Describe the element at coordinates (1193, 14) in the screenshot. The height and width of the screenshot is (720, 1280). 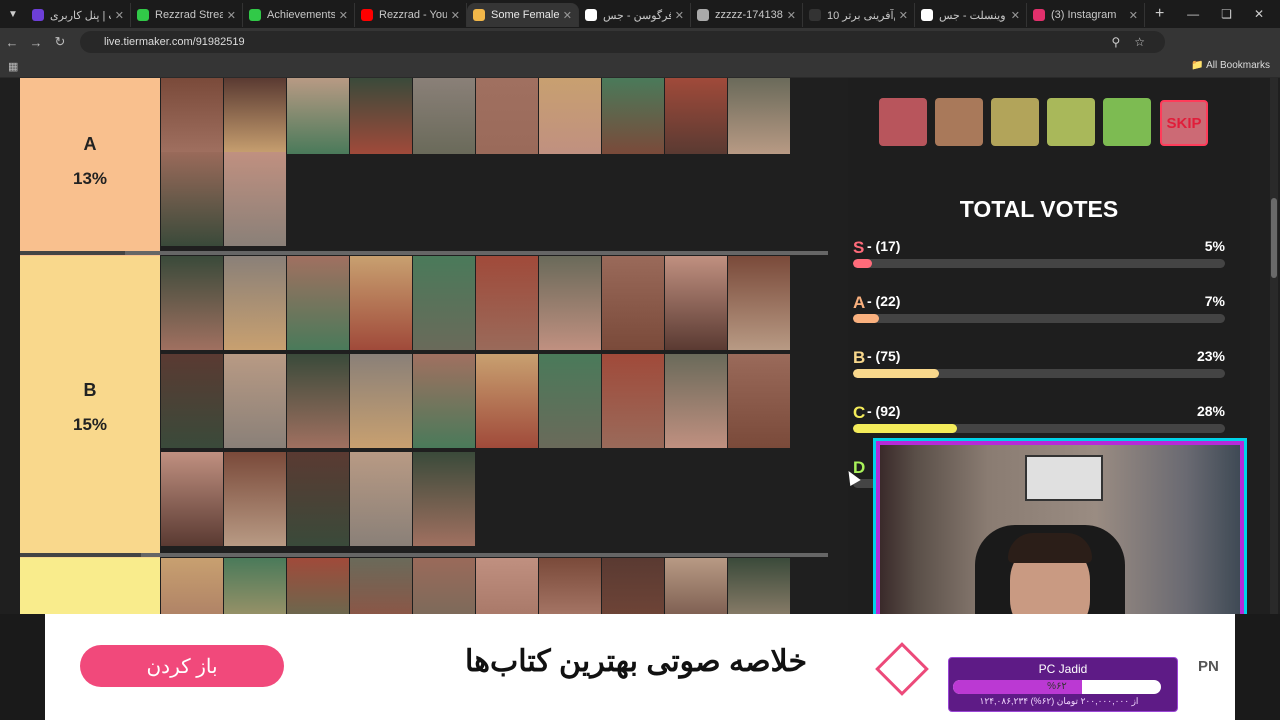
I see `minimize-icon: —` at that location.